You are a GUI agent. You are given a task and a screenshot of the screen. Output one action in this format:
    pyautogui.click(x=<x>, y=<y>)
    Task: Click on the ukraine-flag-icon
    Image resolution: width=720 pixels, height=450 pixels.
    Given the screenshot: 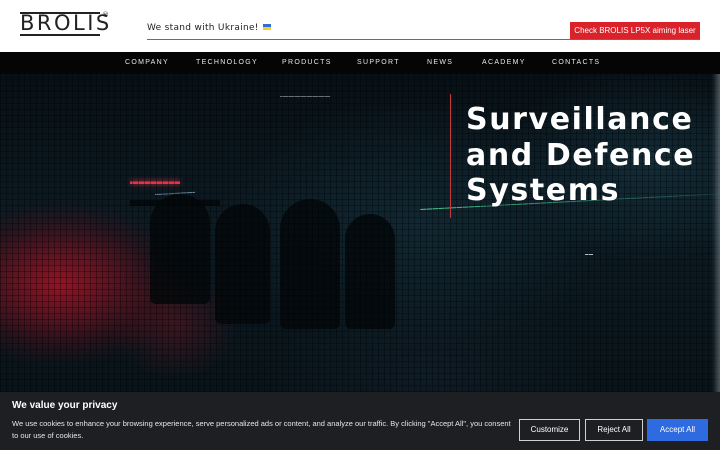 What is the action you would take?
    pyautogui.click(x=266, y=27)
    